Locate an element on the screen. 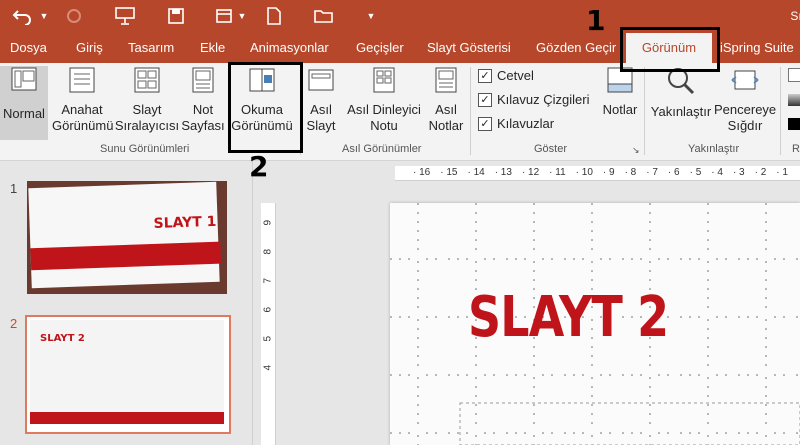  group-label-show: Göster is located at coordinates (551, 149).